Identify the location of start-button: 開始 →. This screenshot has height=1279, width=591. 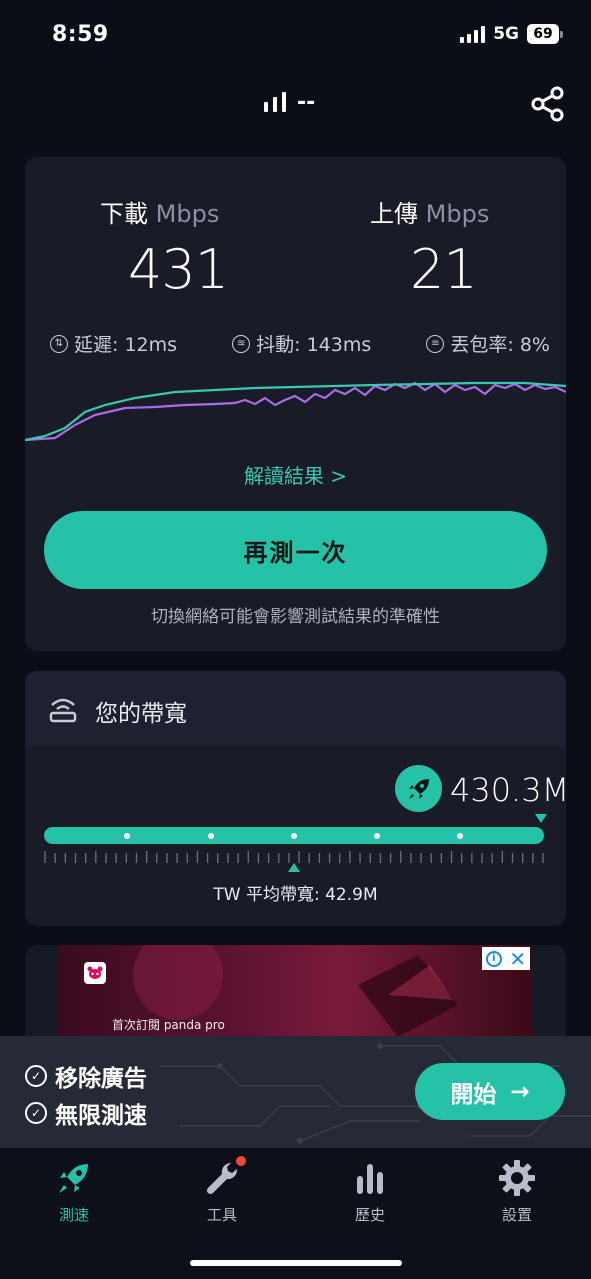
(490, 1091).